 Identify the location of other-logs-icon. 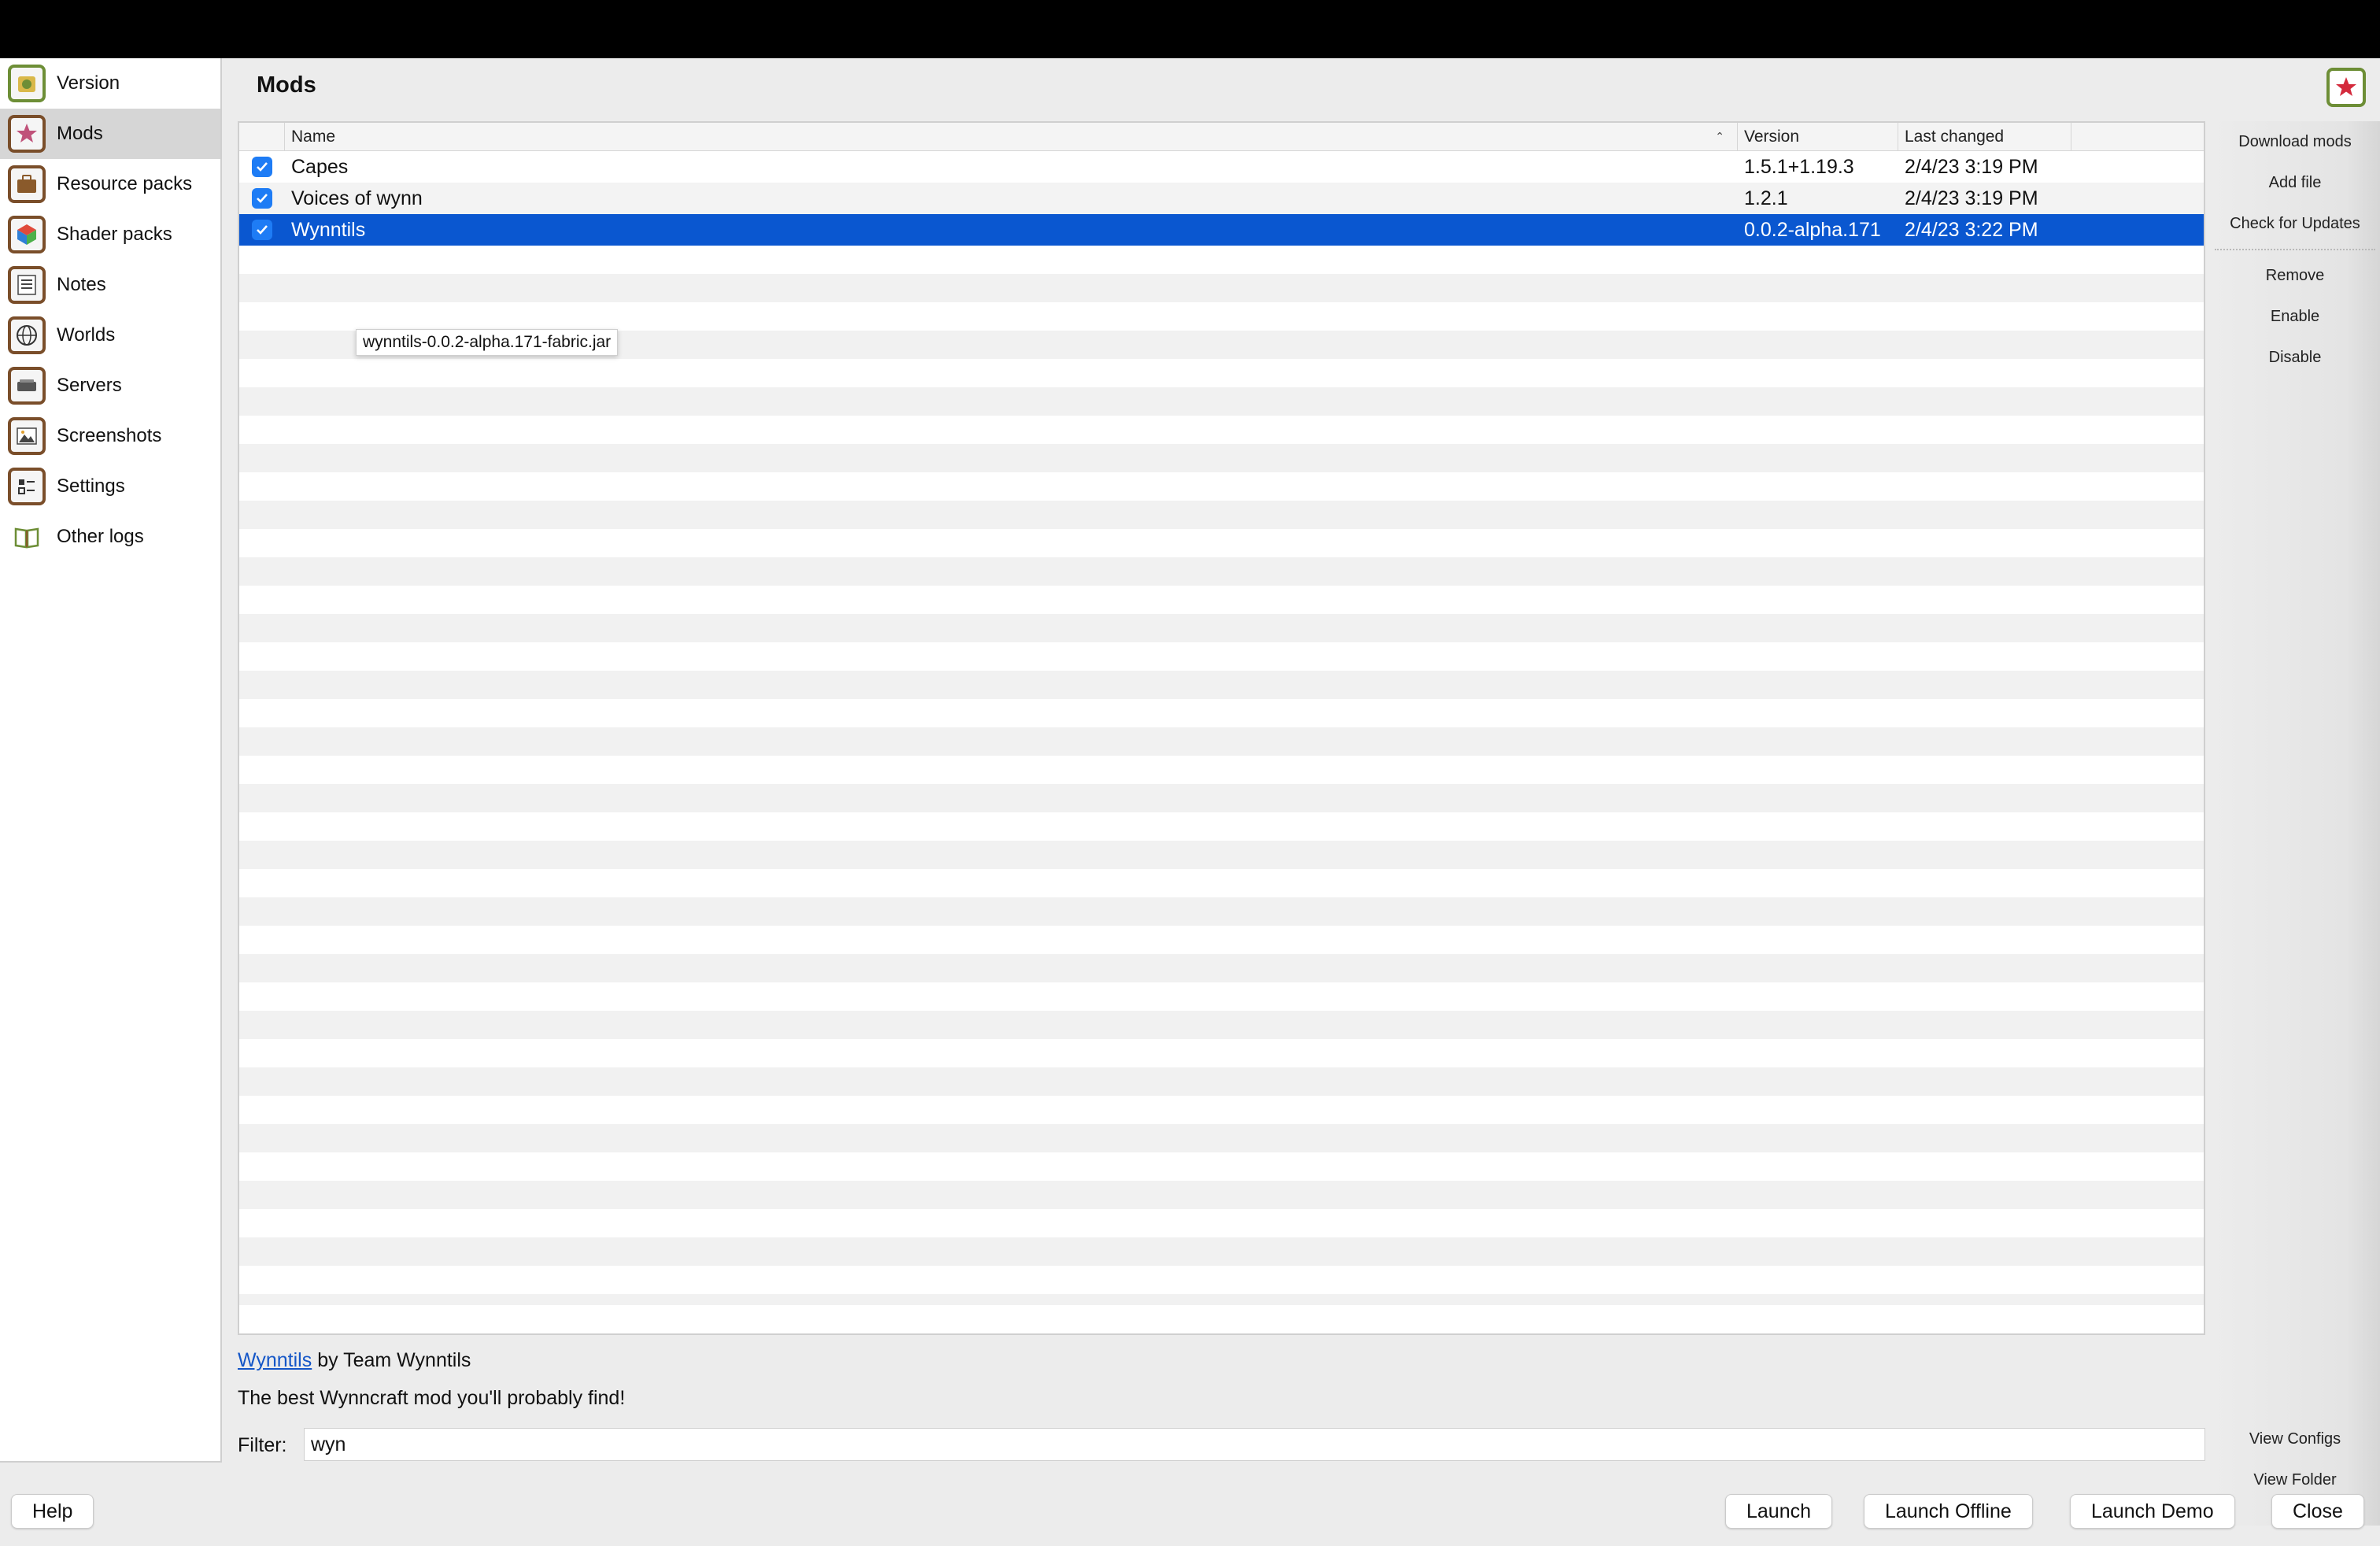
(27, 537).